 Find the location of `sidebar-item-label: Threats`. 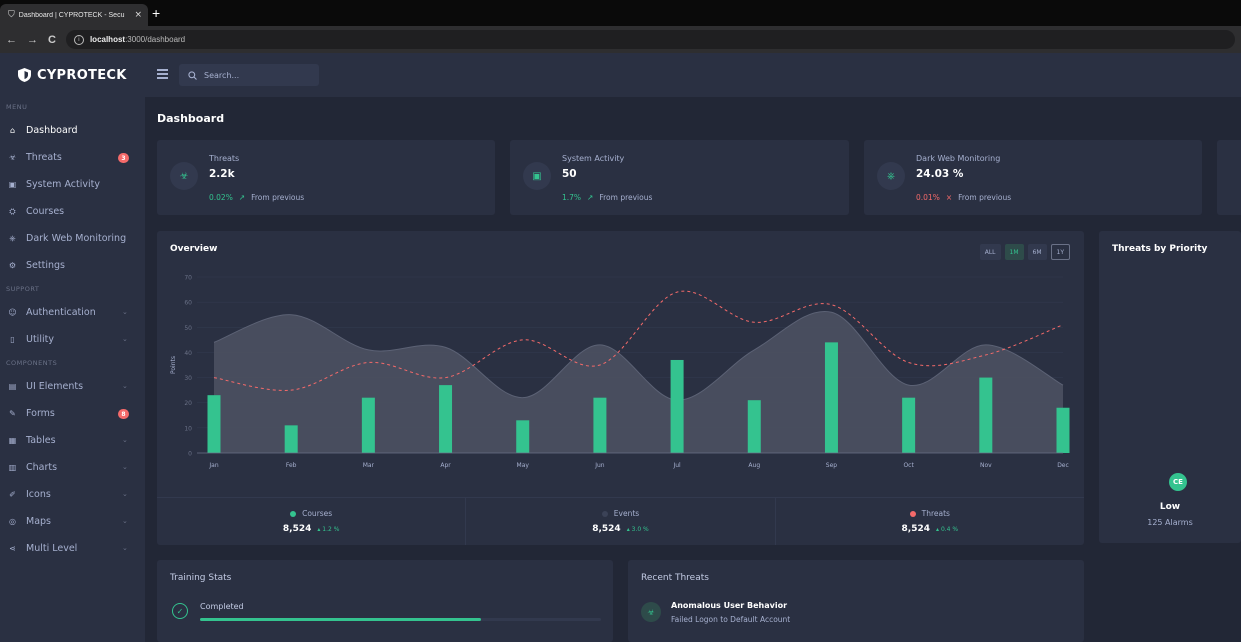

sidebar-item-label: Threats is located at coordinates (44, 157).